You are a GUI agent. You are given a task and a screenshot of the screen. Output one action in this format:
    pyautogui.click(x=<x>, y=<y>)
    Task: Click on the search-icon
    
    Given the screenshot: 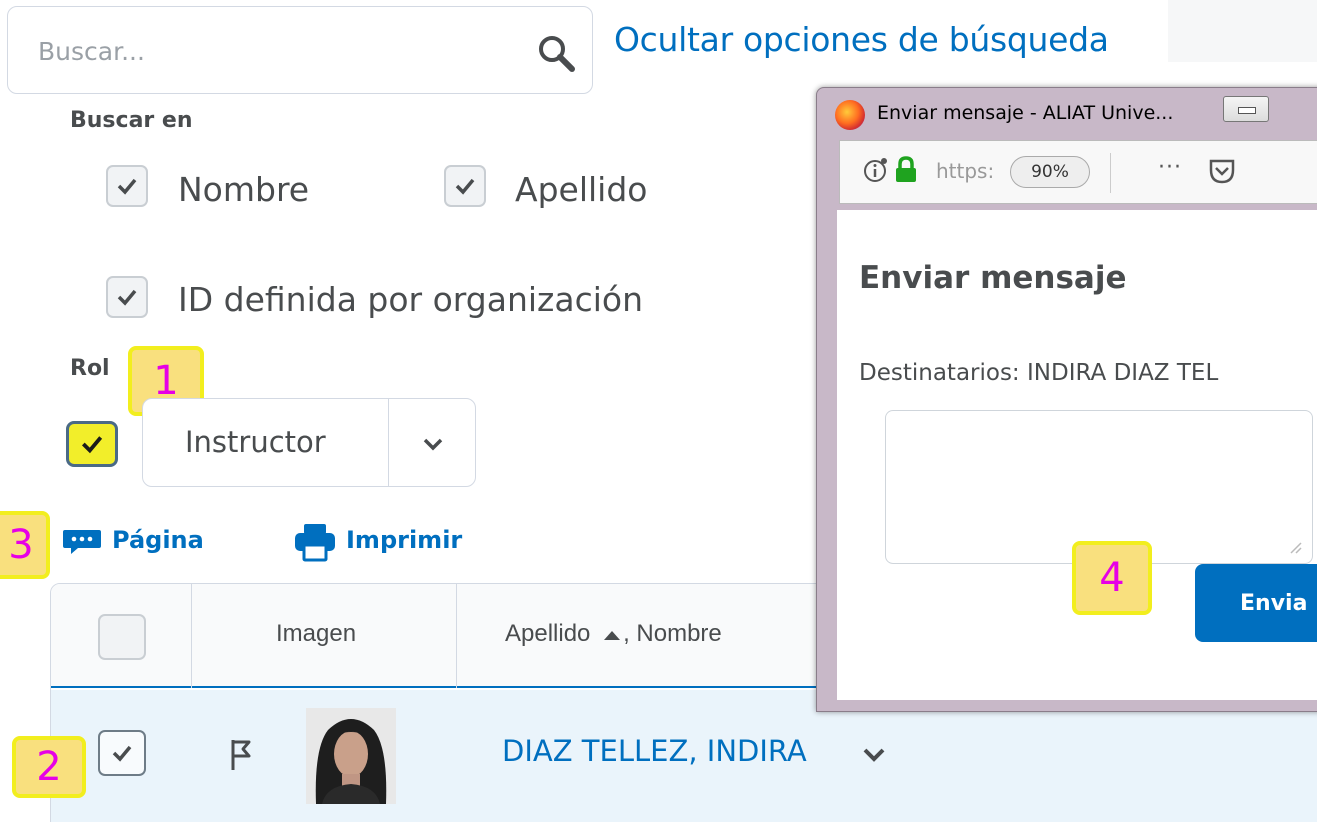 What is the action you would take?
    pyautogui.click(x=556, y=53)
    